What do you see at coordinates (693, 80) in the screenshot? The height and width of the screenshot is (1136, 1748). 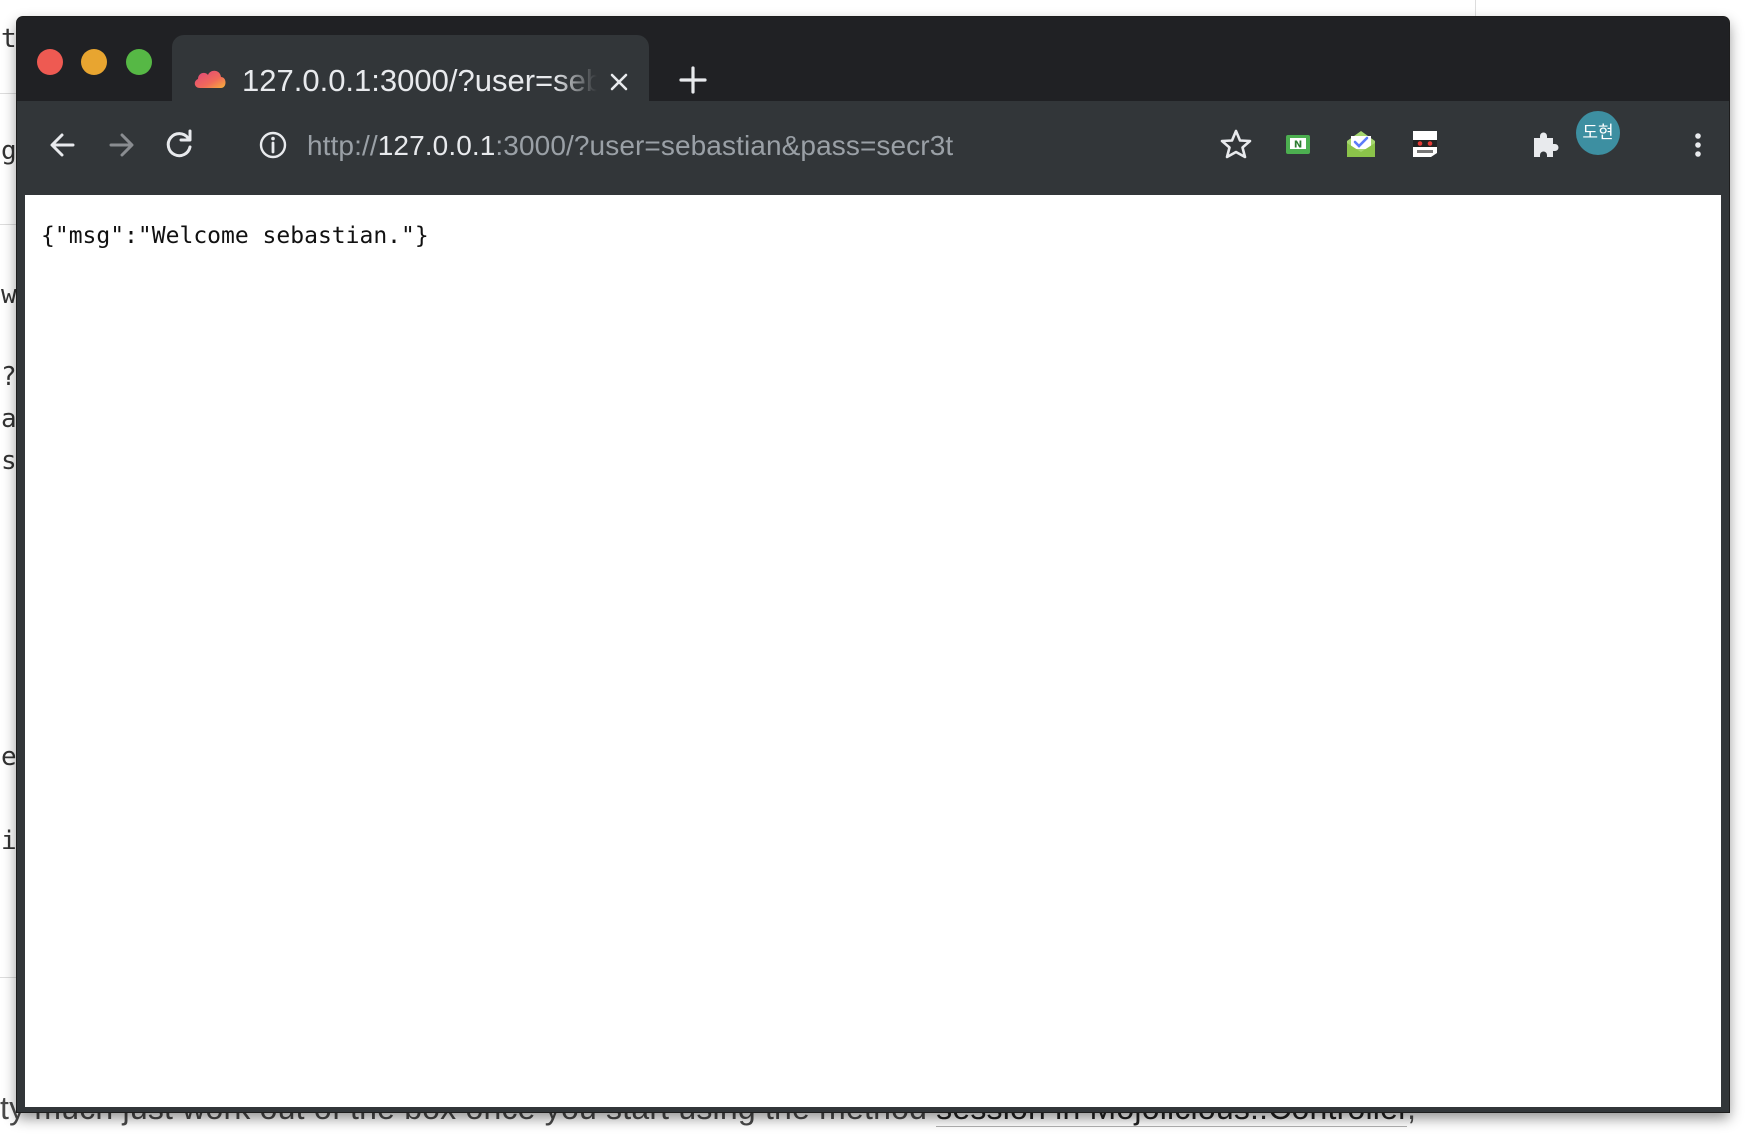 I see `plus-icon` at bounding box center [693, 80].